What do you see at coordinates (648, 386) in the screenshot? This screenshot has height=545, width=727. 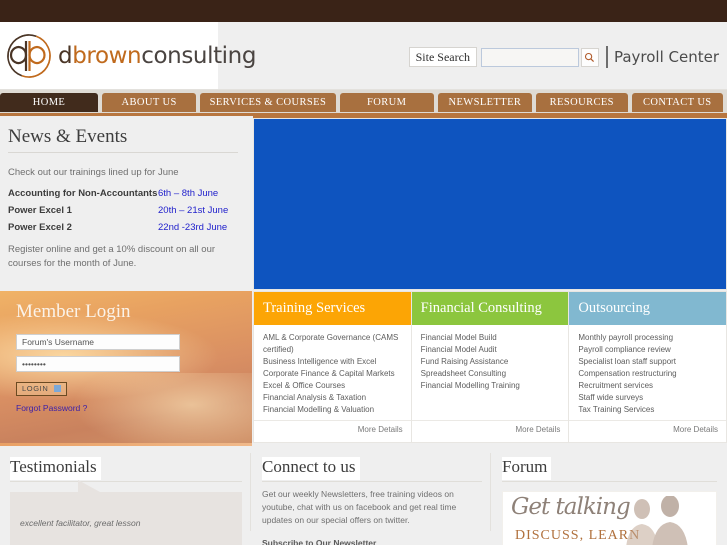 I see `service-list-item: Recruitment services` at bounding box center [648, 386].